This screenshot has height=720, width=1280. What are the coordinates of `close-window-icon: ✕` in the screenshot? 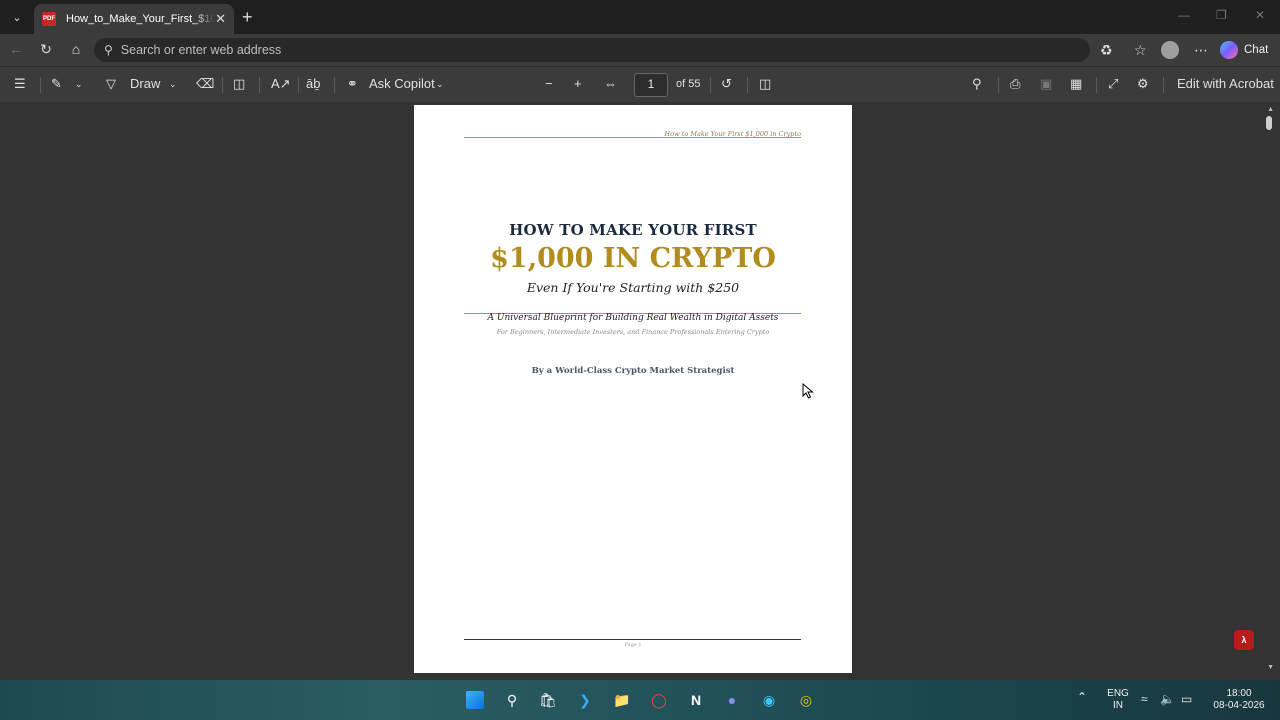 It's located at (1260, 15).